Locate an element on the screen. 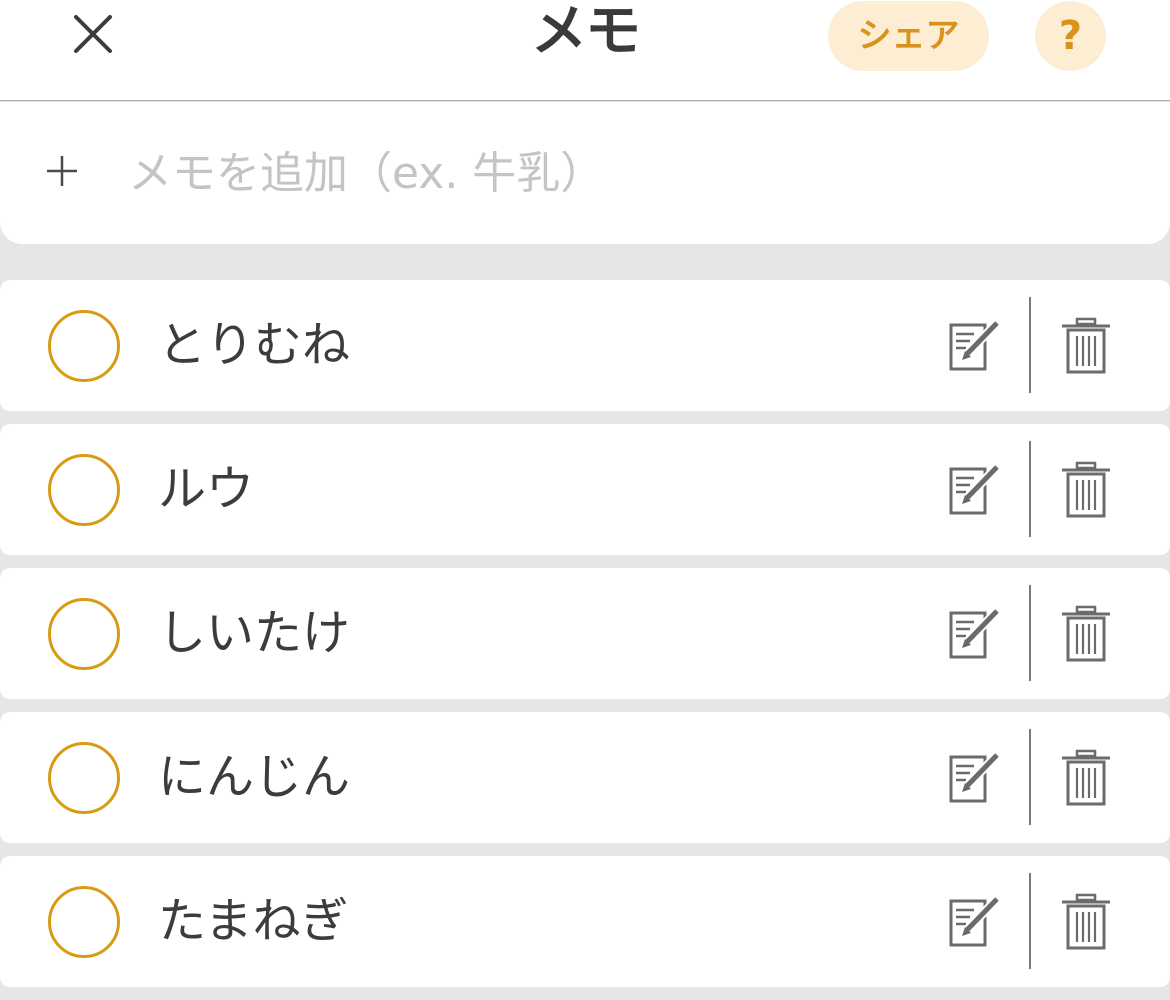  list-item: とりむね is located at coordinates (585, 345).